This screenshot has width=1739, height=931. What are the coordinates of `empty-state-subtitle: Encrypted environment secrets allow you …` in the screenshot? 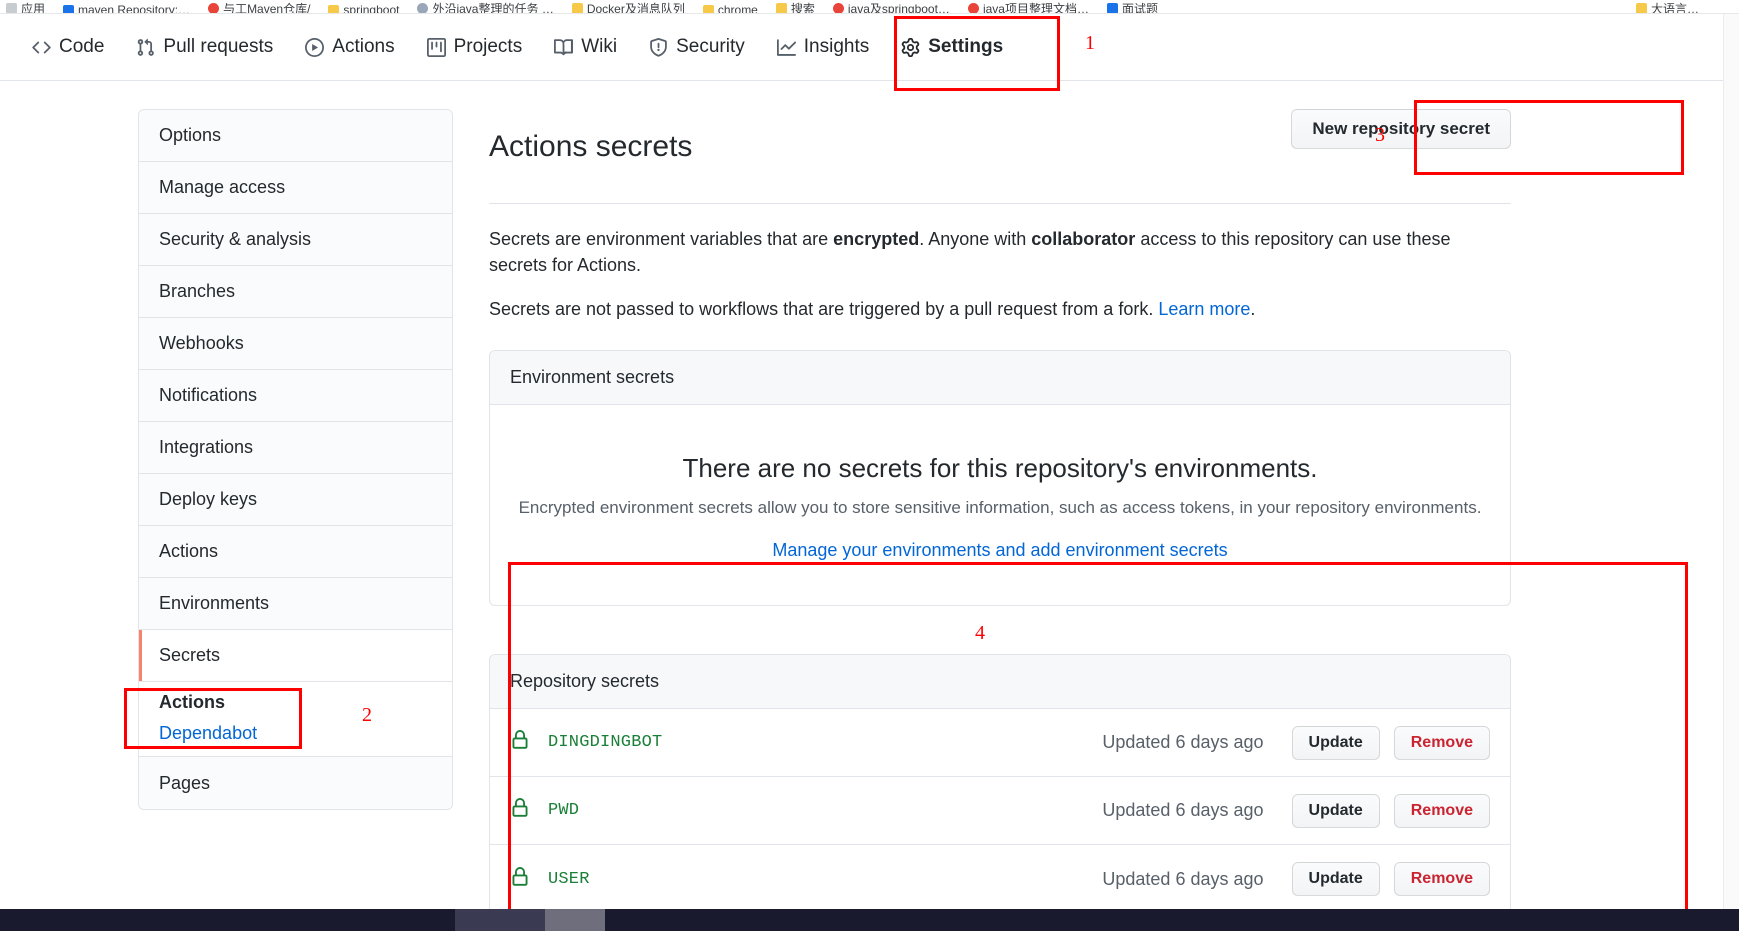 It's located at (1000, 508).